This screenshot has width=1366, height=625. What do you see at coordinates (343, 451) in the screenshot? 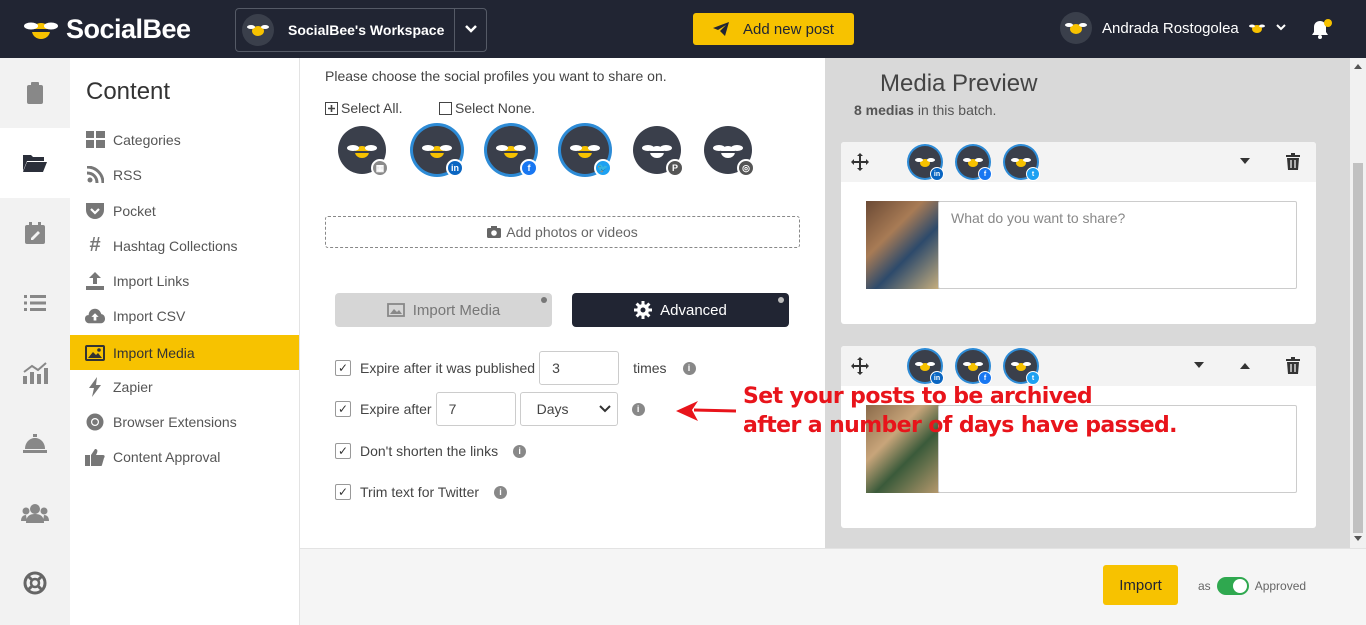
I see `dont-shorten-checkbox: ✓` at bounding box center [343, 451].